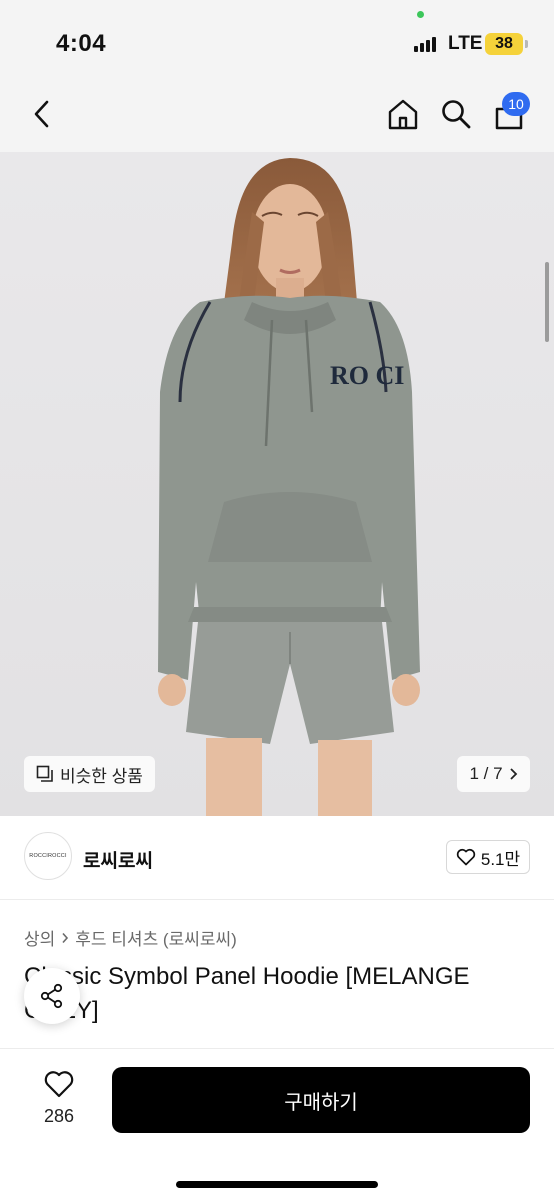 The height and width of the screenshot is (1200, 554). I want to click on search-icon, so click(456, 114).